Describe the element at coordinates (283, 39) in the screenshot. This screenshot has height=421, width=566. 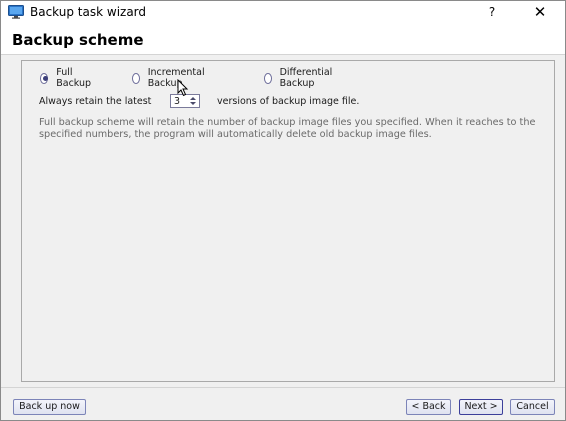
I see `wizard-header: Backup scheme` at that location.